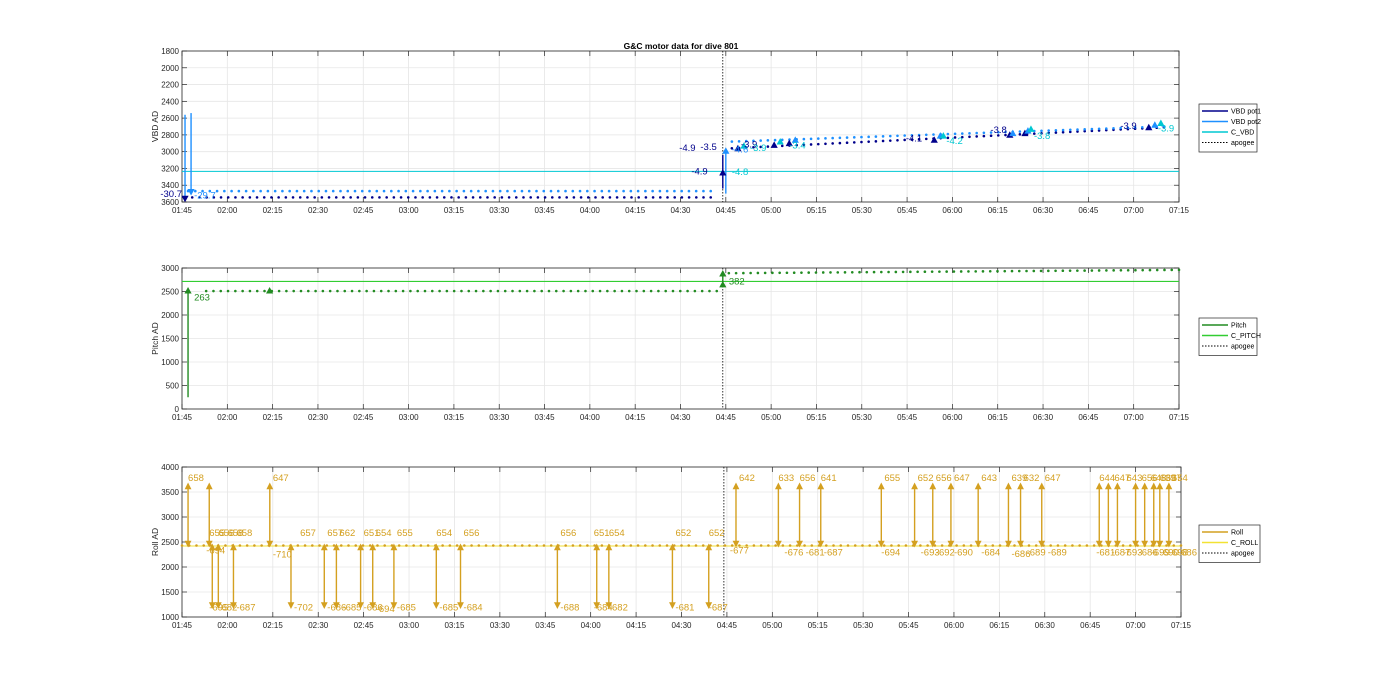  Describe the element at coordinates (635, 417) in the screenshot. I see `x-tick-label: 04:15` at that location.